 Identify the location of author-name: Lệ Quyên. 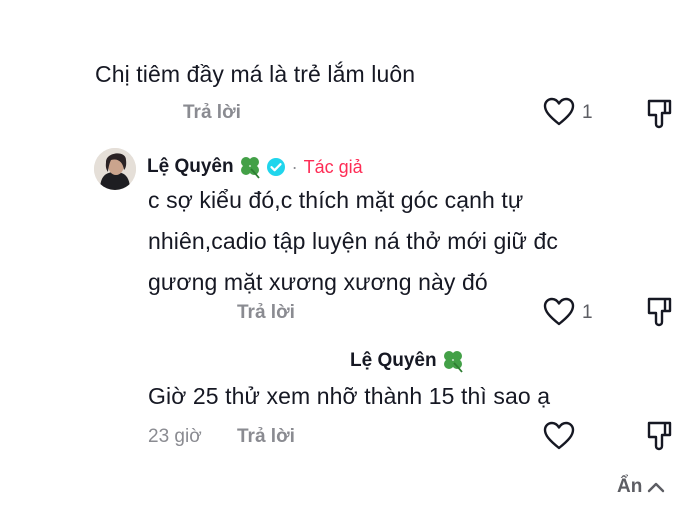
(190, 167).